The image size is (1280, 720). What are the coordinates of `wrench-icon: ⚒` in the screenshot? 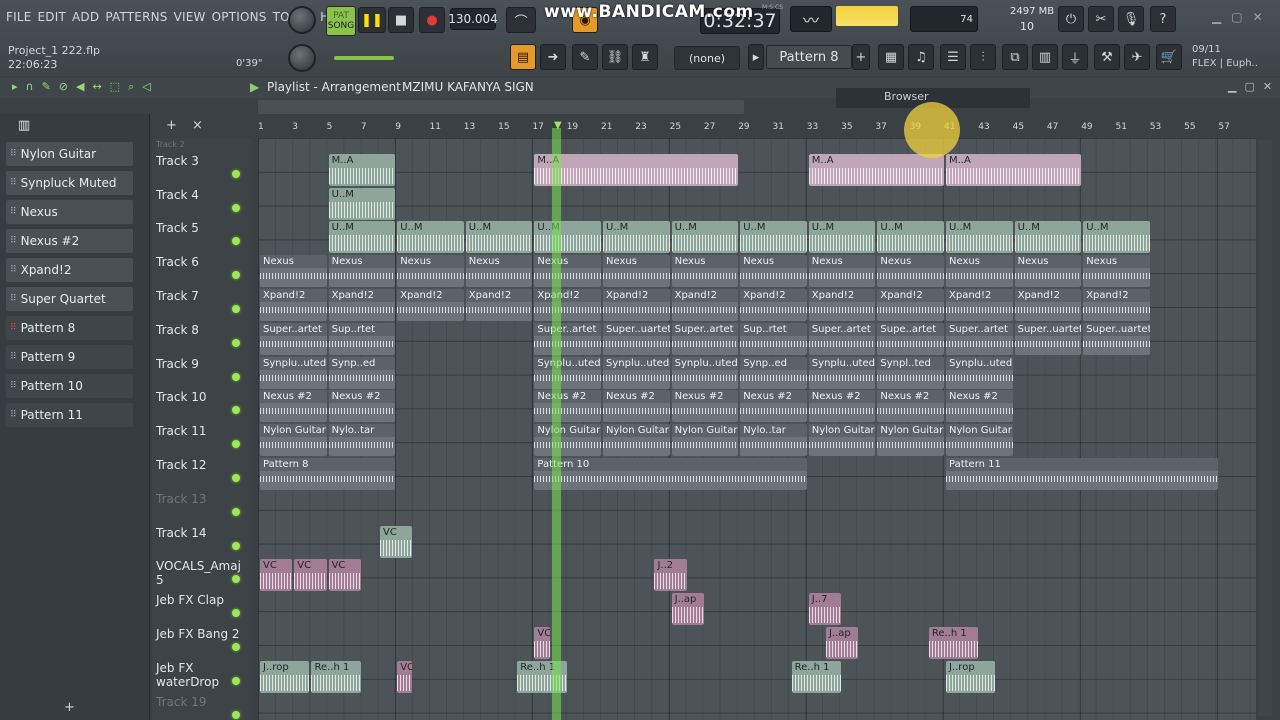 It's located at (1107, 57).